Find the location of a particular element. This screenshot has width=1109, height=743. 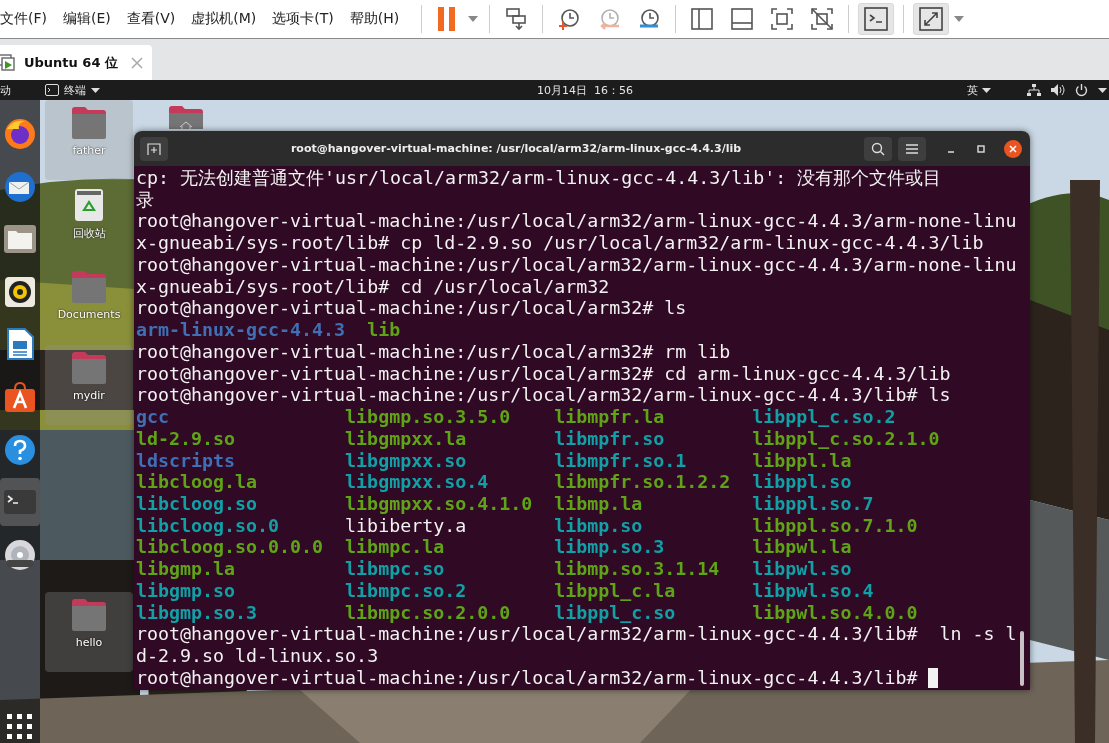

activities-button: 动 is located at coordinates (14, 90).